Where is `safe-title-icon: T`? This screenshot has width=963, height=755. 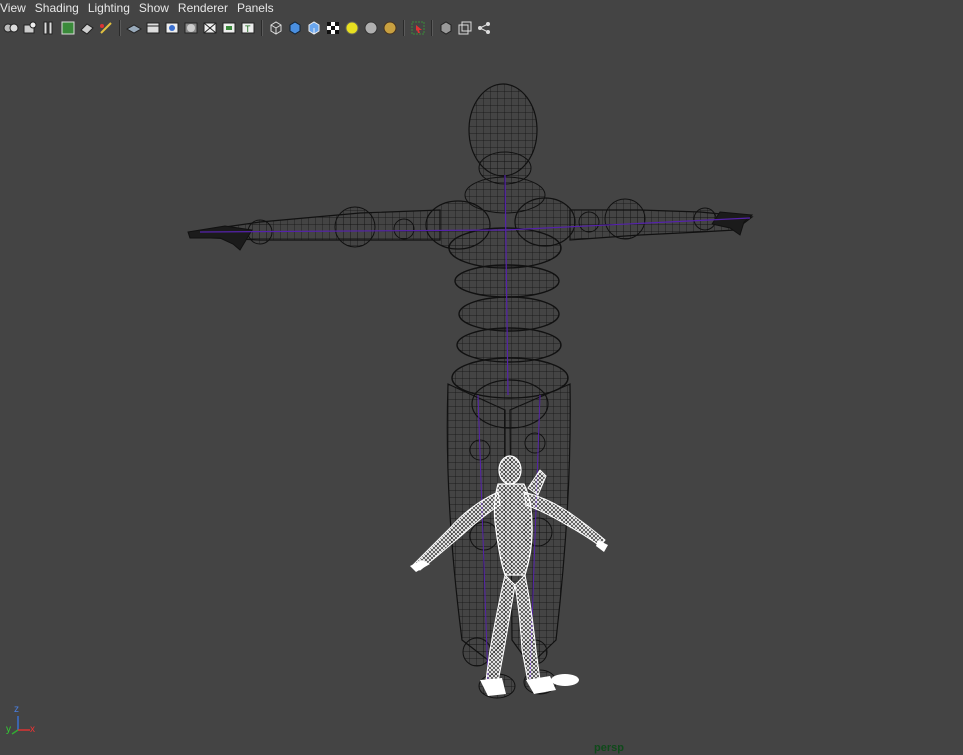 safe-title-icon: T is located at coordinates (248, 28).